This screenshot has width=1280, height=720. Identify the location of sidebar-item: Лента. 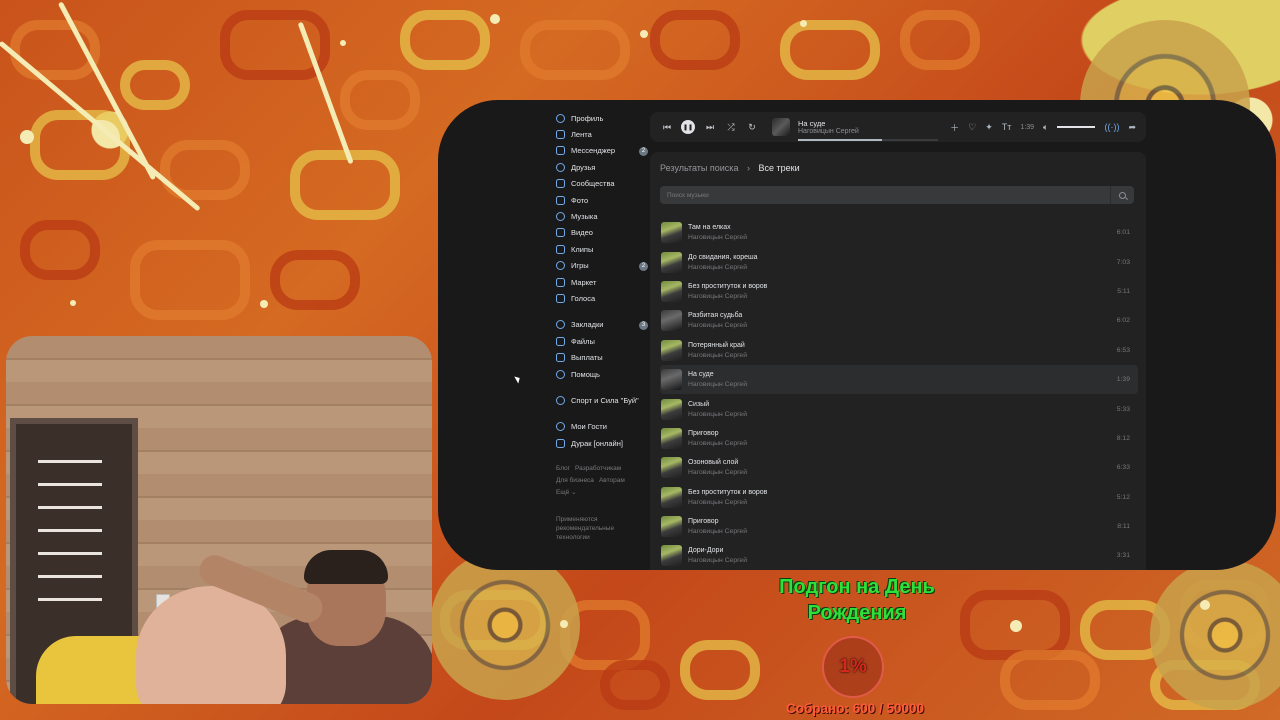
(602, 134).